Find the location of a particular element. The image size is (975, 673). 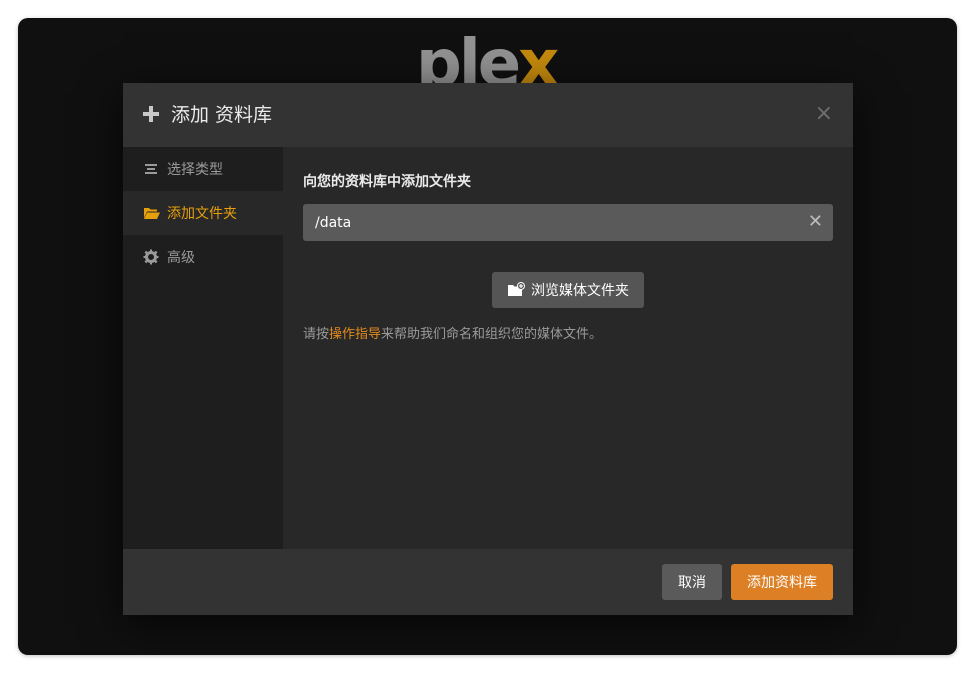

gear-icon is located at coordinates (151, 257).